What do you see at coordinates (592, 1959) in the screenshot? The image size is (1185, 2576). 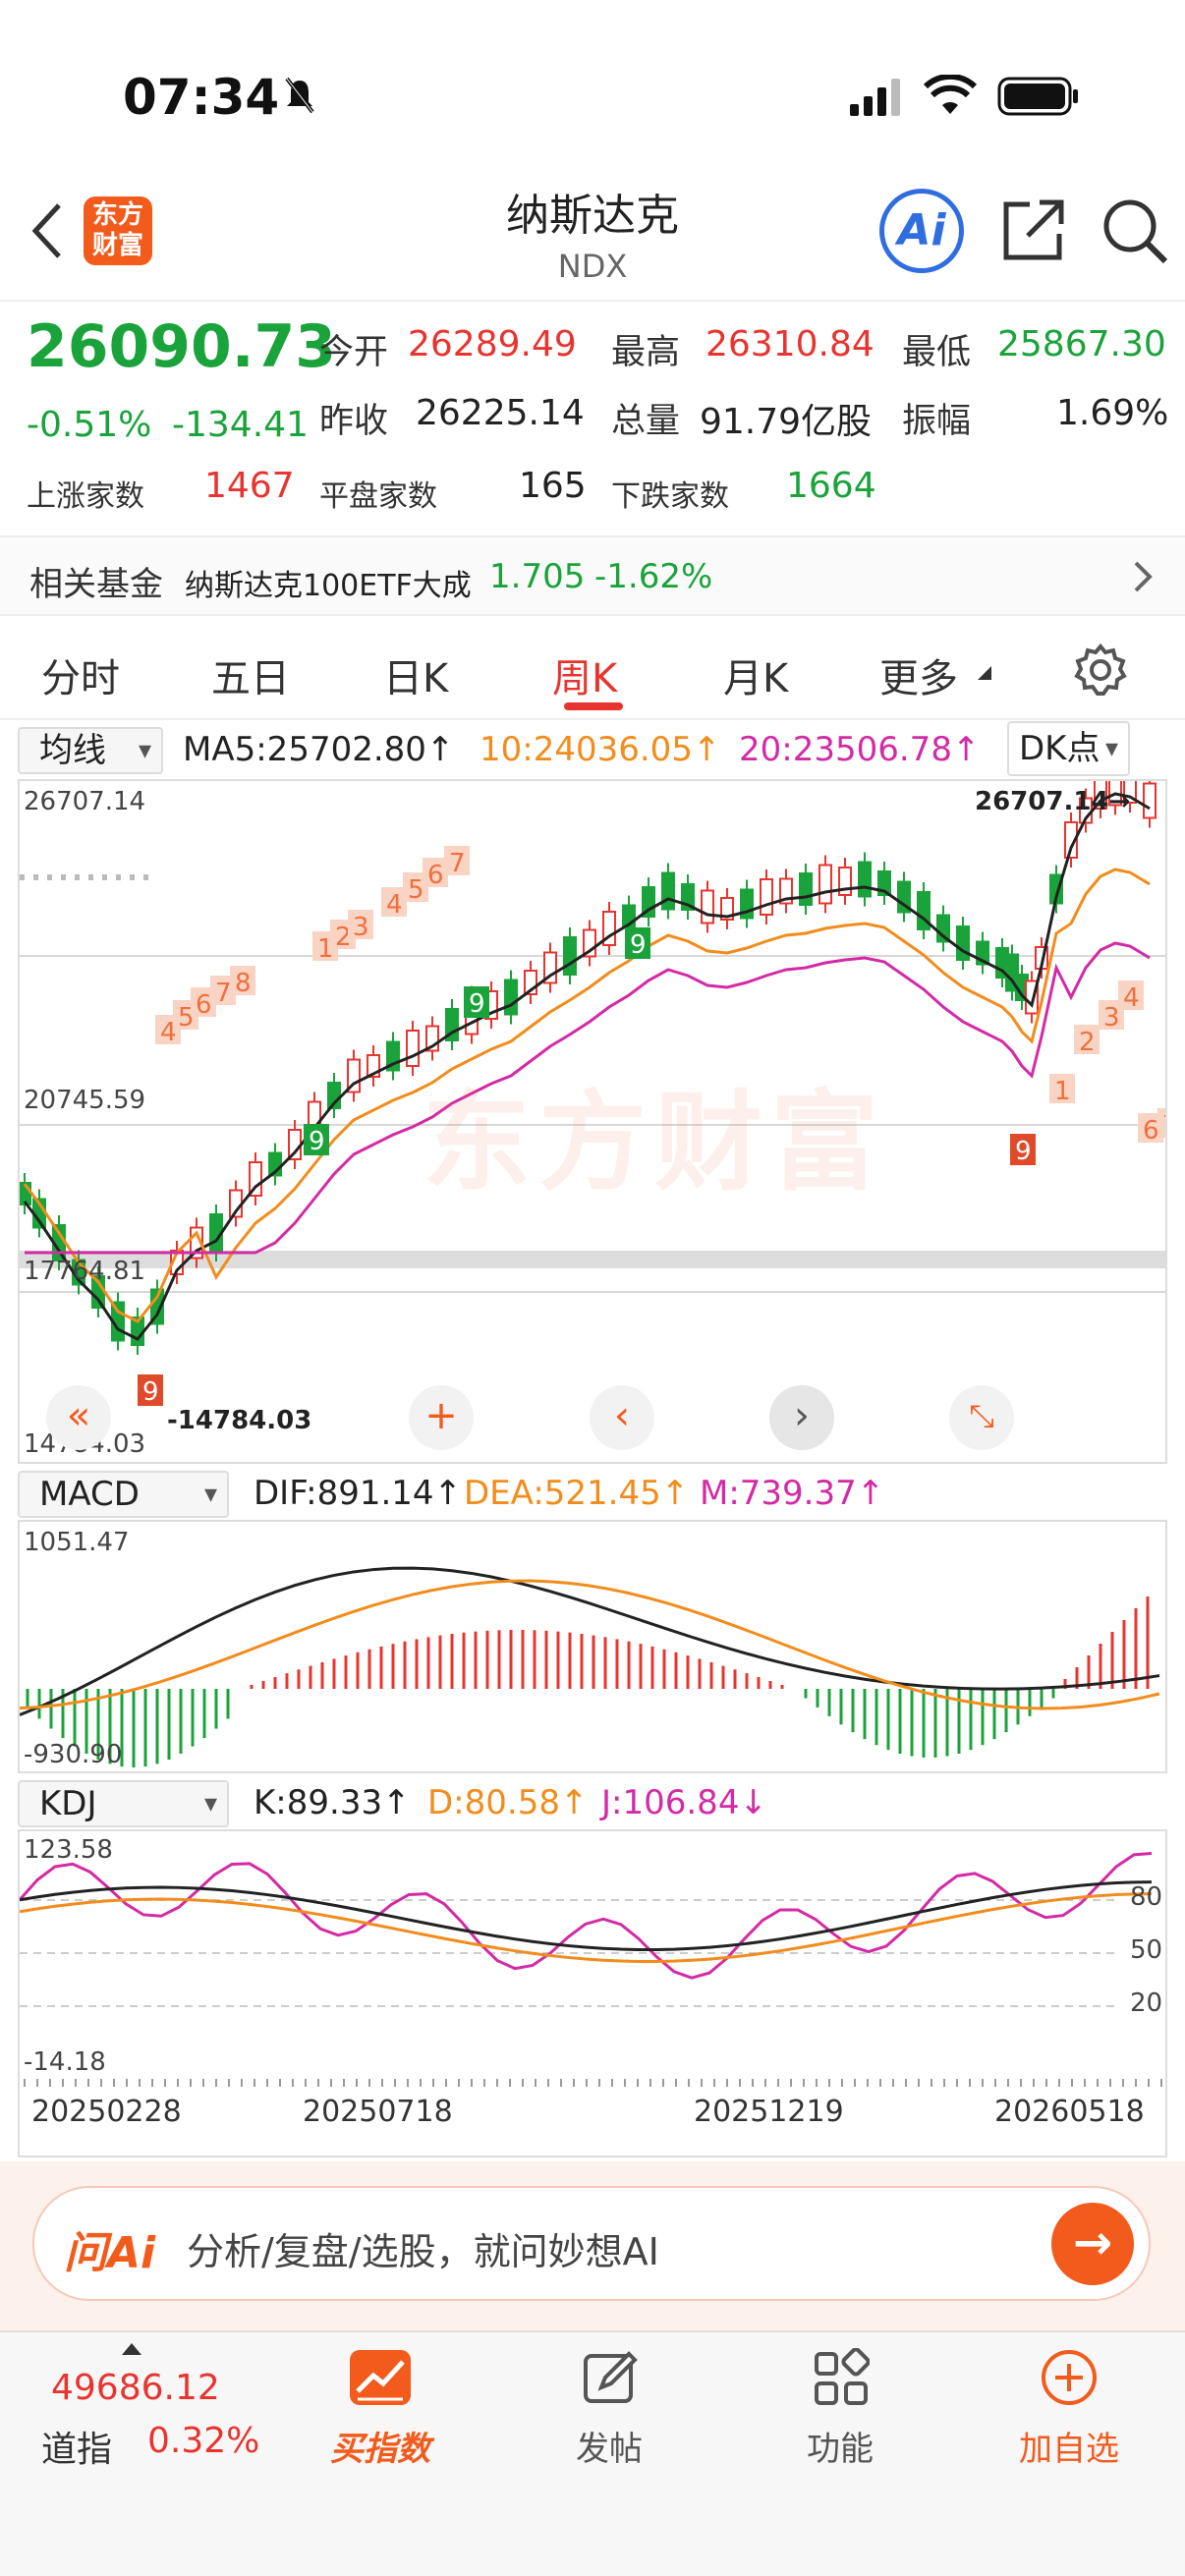 I see `kdj-panel: 123.58 -14.18 80 50 20` at bounding box center [592, 1959].